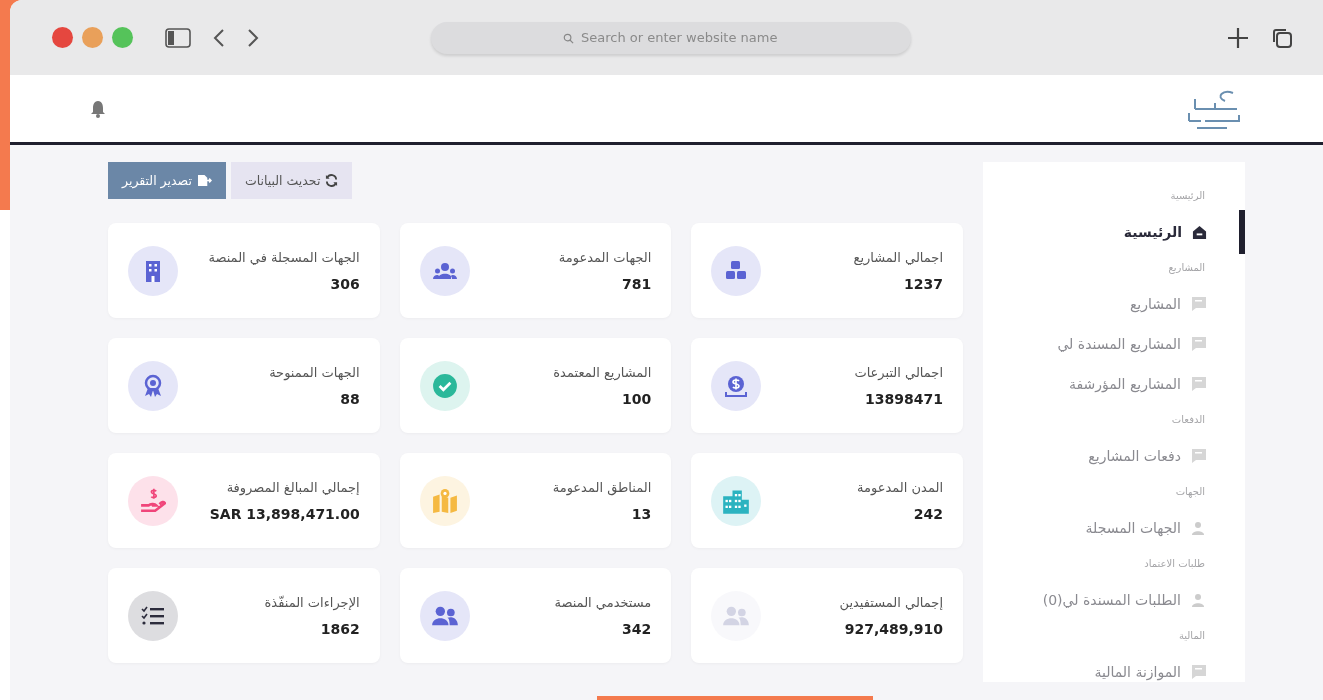 Image resolution: width=1323 pixels, height=700 pixels. Describe the element at coordinates (923, 283) in the screenshot. I see `stat-value: 1237` at that location.